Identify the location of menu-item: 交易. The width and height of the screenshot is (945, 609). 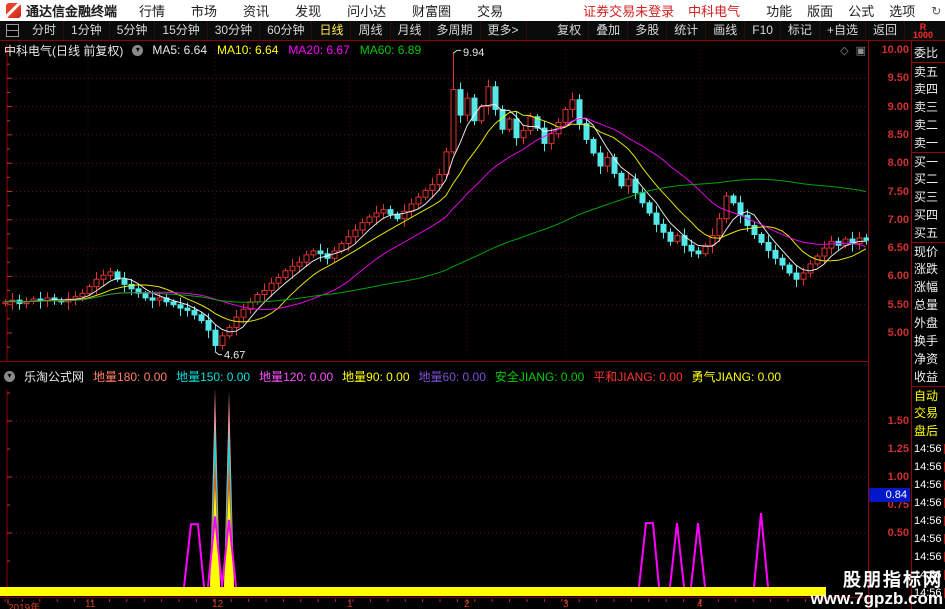
(490, 10).